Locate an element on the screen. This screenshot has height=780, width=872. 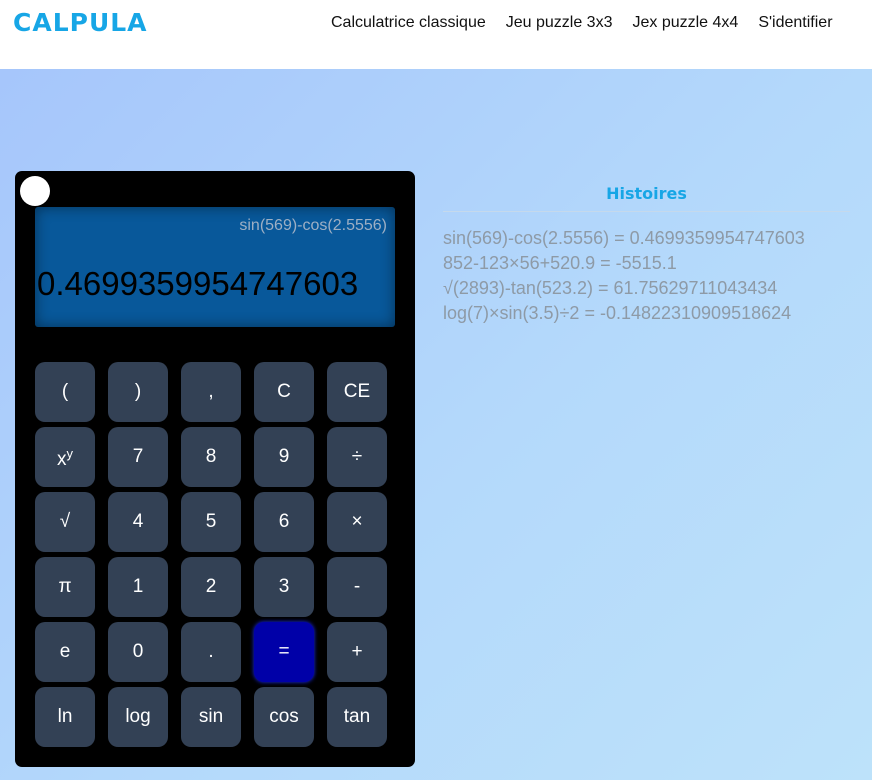
key-log: log is located at coordinates (138, 717).